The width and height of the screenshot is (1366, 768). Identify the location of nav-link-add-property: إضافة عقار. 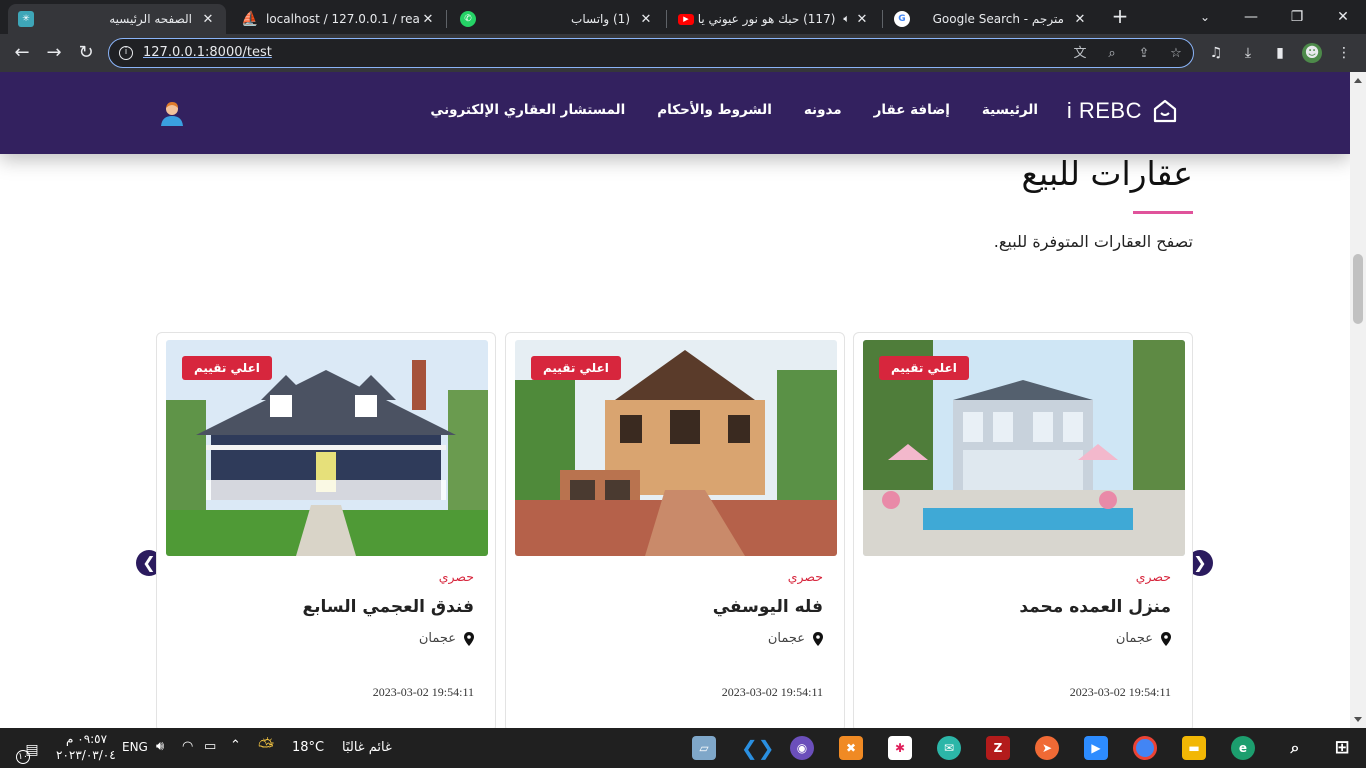
(912, 110).